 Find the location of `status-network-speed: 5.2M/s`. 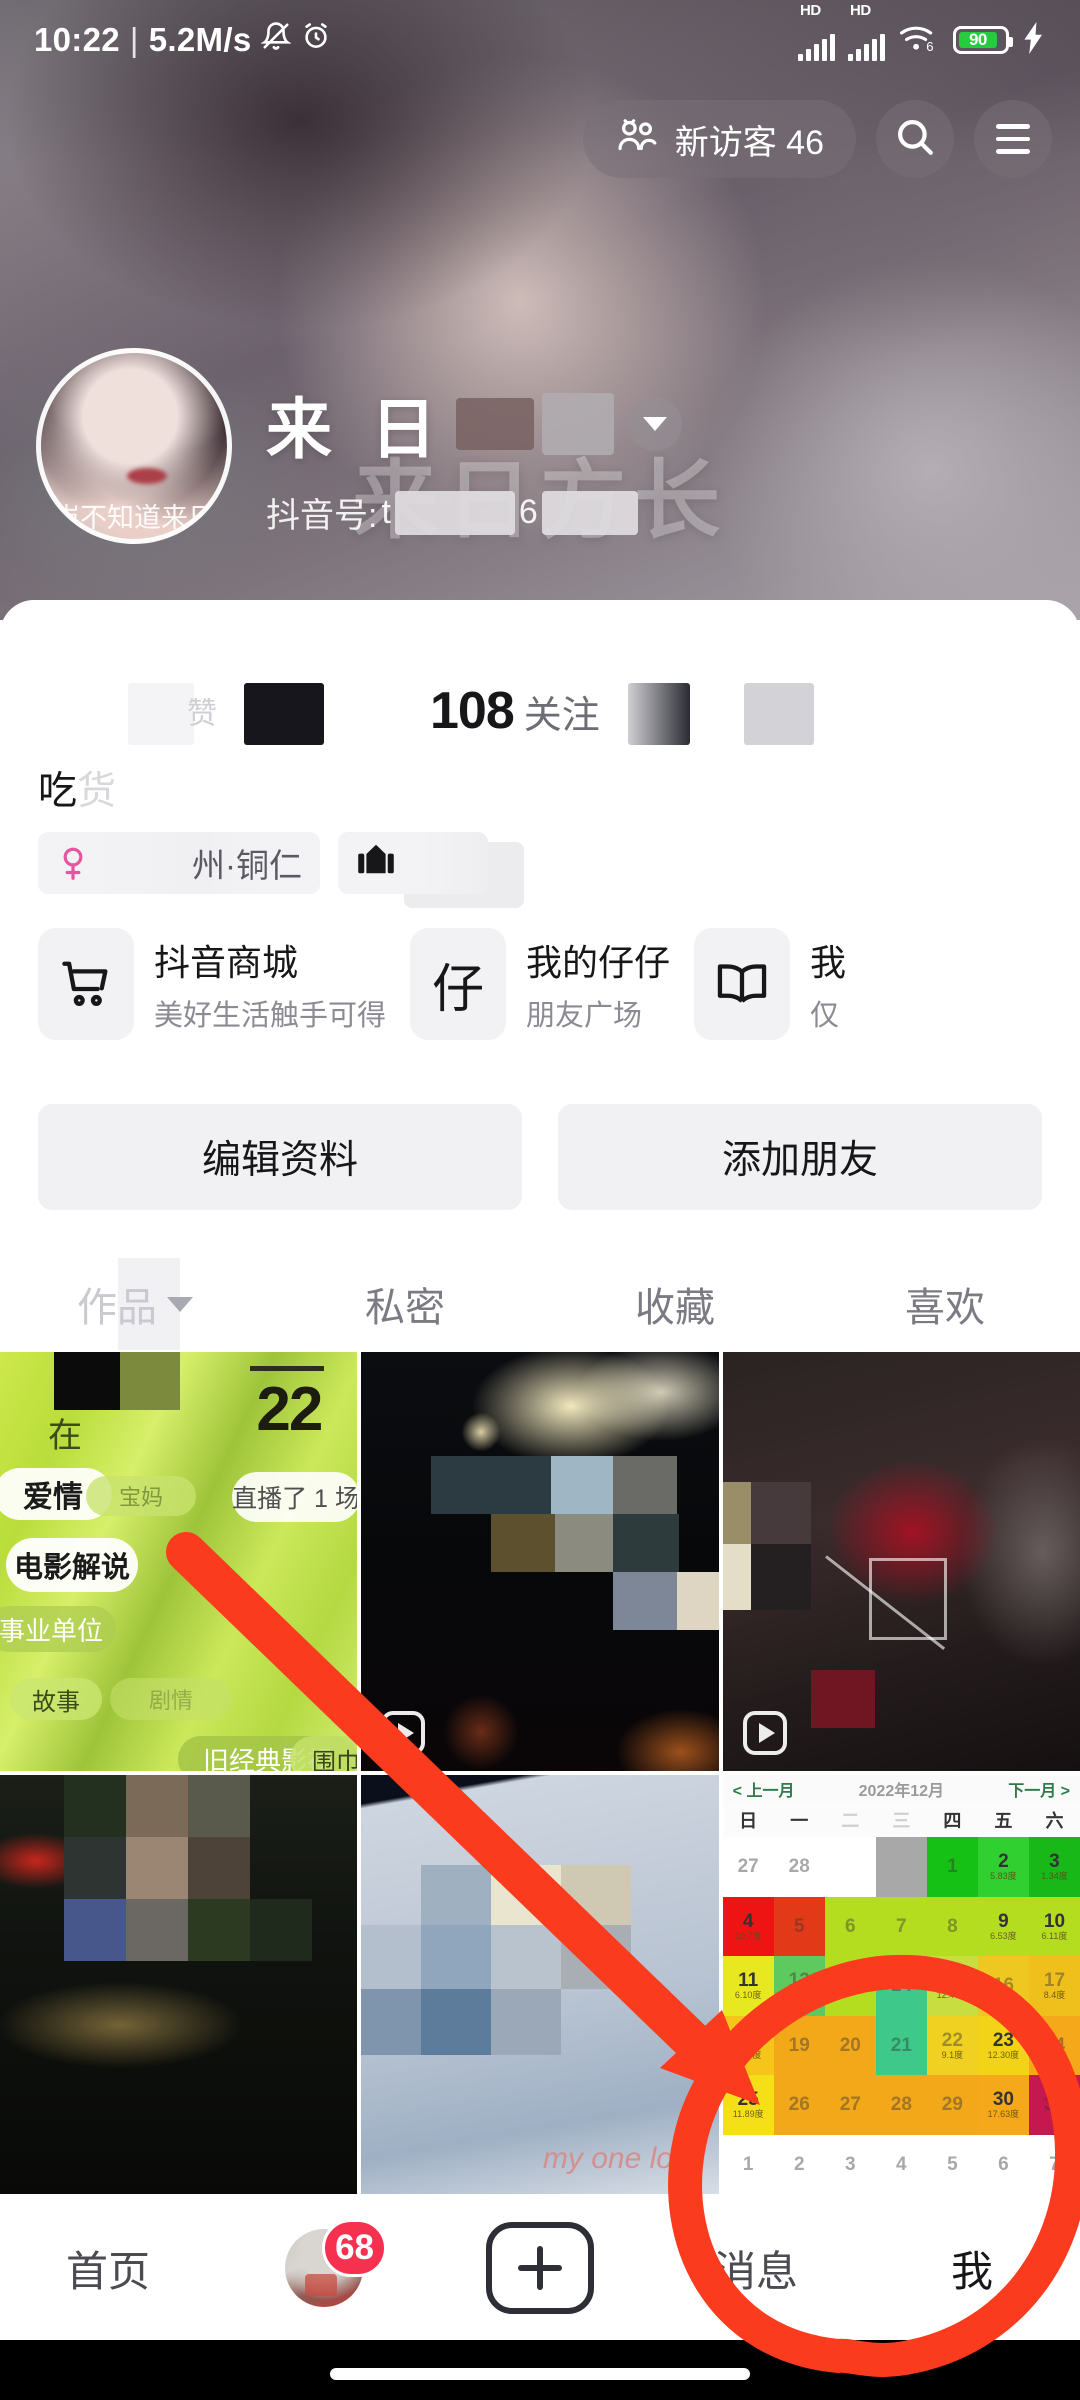

status-network-speed: 5.2M/s is located at coordinates (200, 39).